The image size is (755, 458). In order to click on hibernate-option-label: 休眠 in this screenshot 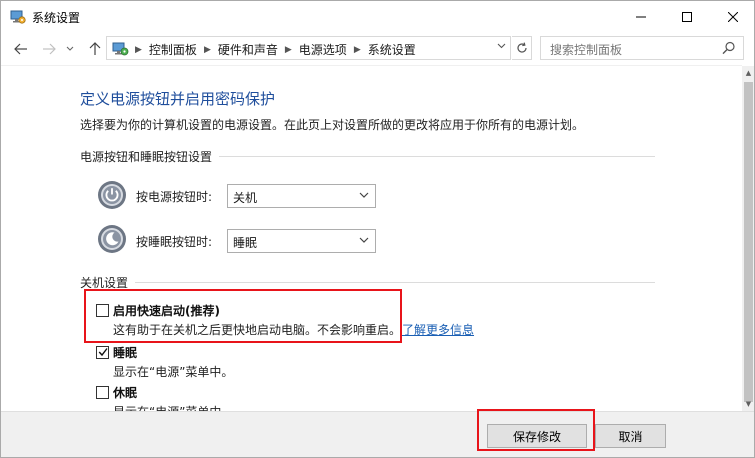, I will do `click(125, 392)`.